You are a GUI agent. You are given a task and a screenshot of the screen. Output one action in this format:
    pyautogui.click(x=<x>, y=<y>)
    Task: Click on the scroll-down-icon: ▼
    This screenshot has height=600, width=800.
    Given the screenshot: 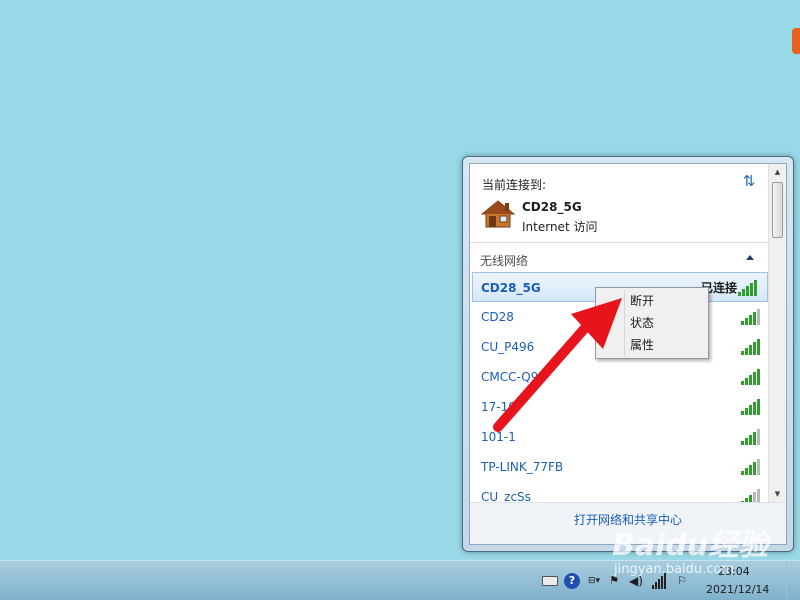 What is the action you would take?
    pyautogui.click(x=777, y=494)
    